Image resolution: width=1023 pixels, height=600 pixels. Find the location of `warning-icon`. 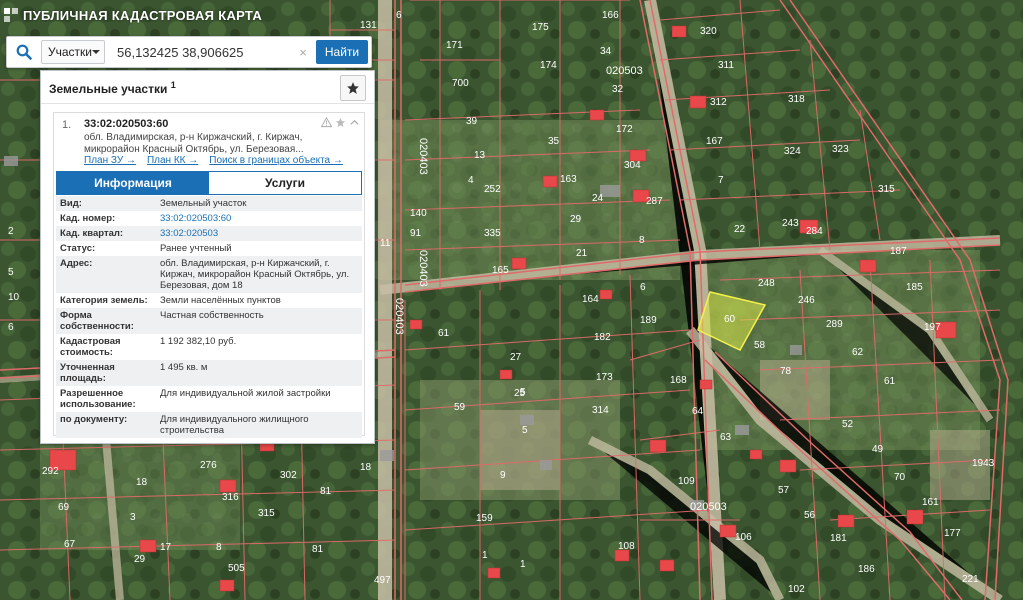

warning-icon is located at coordinates (326, 122).